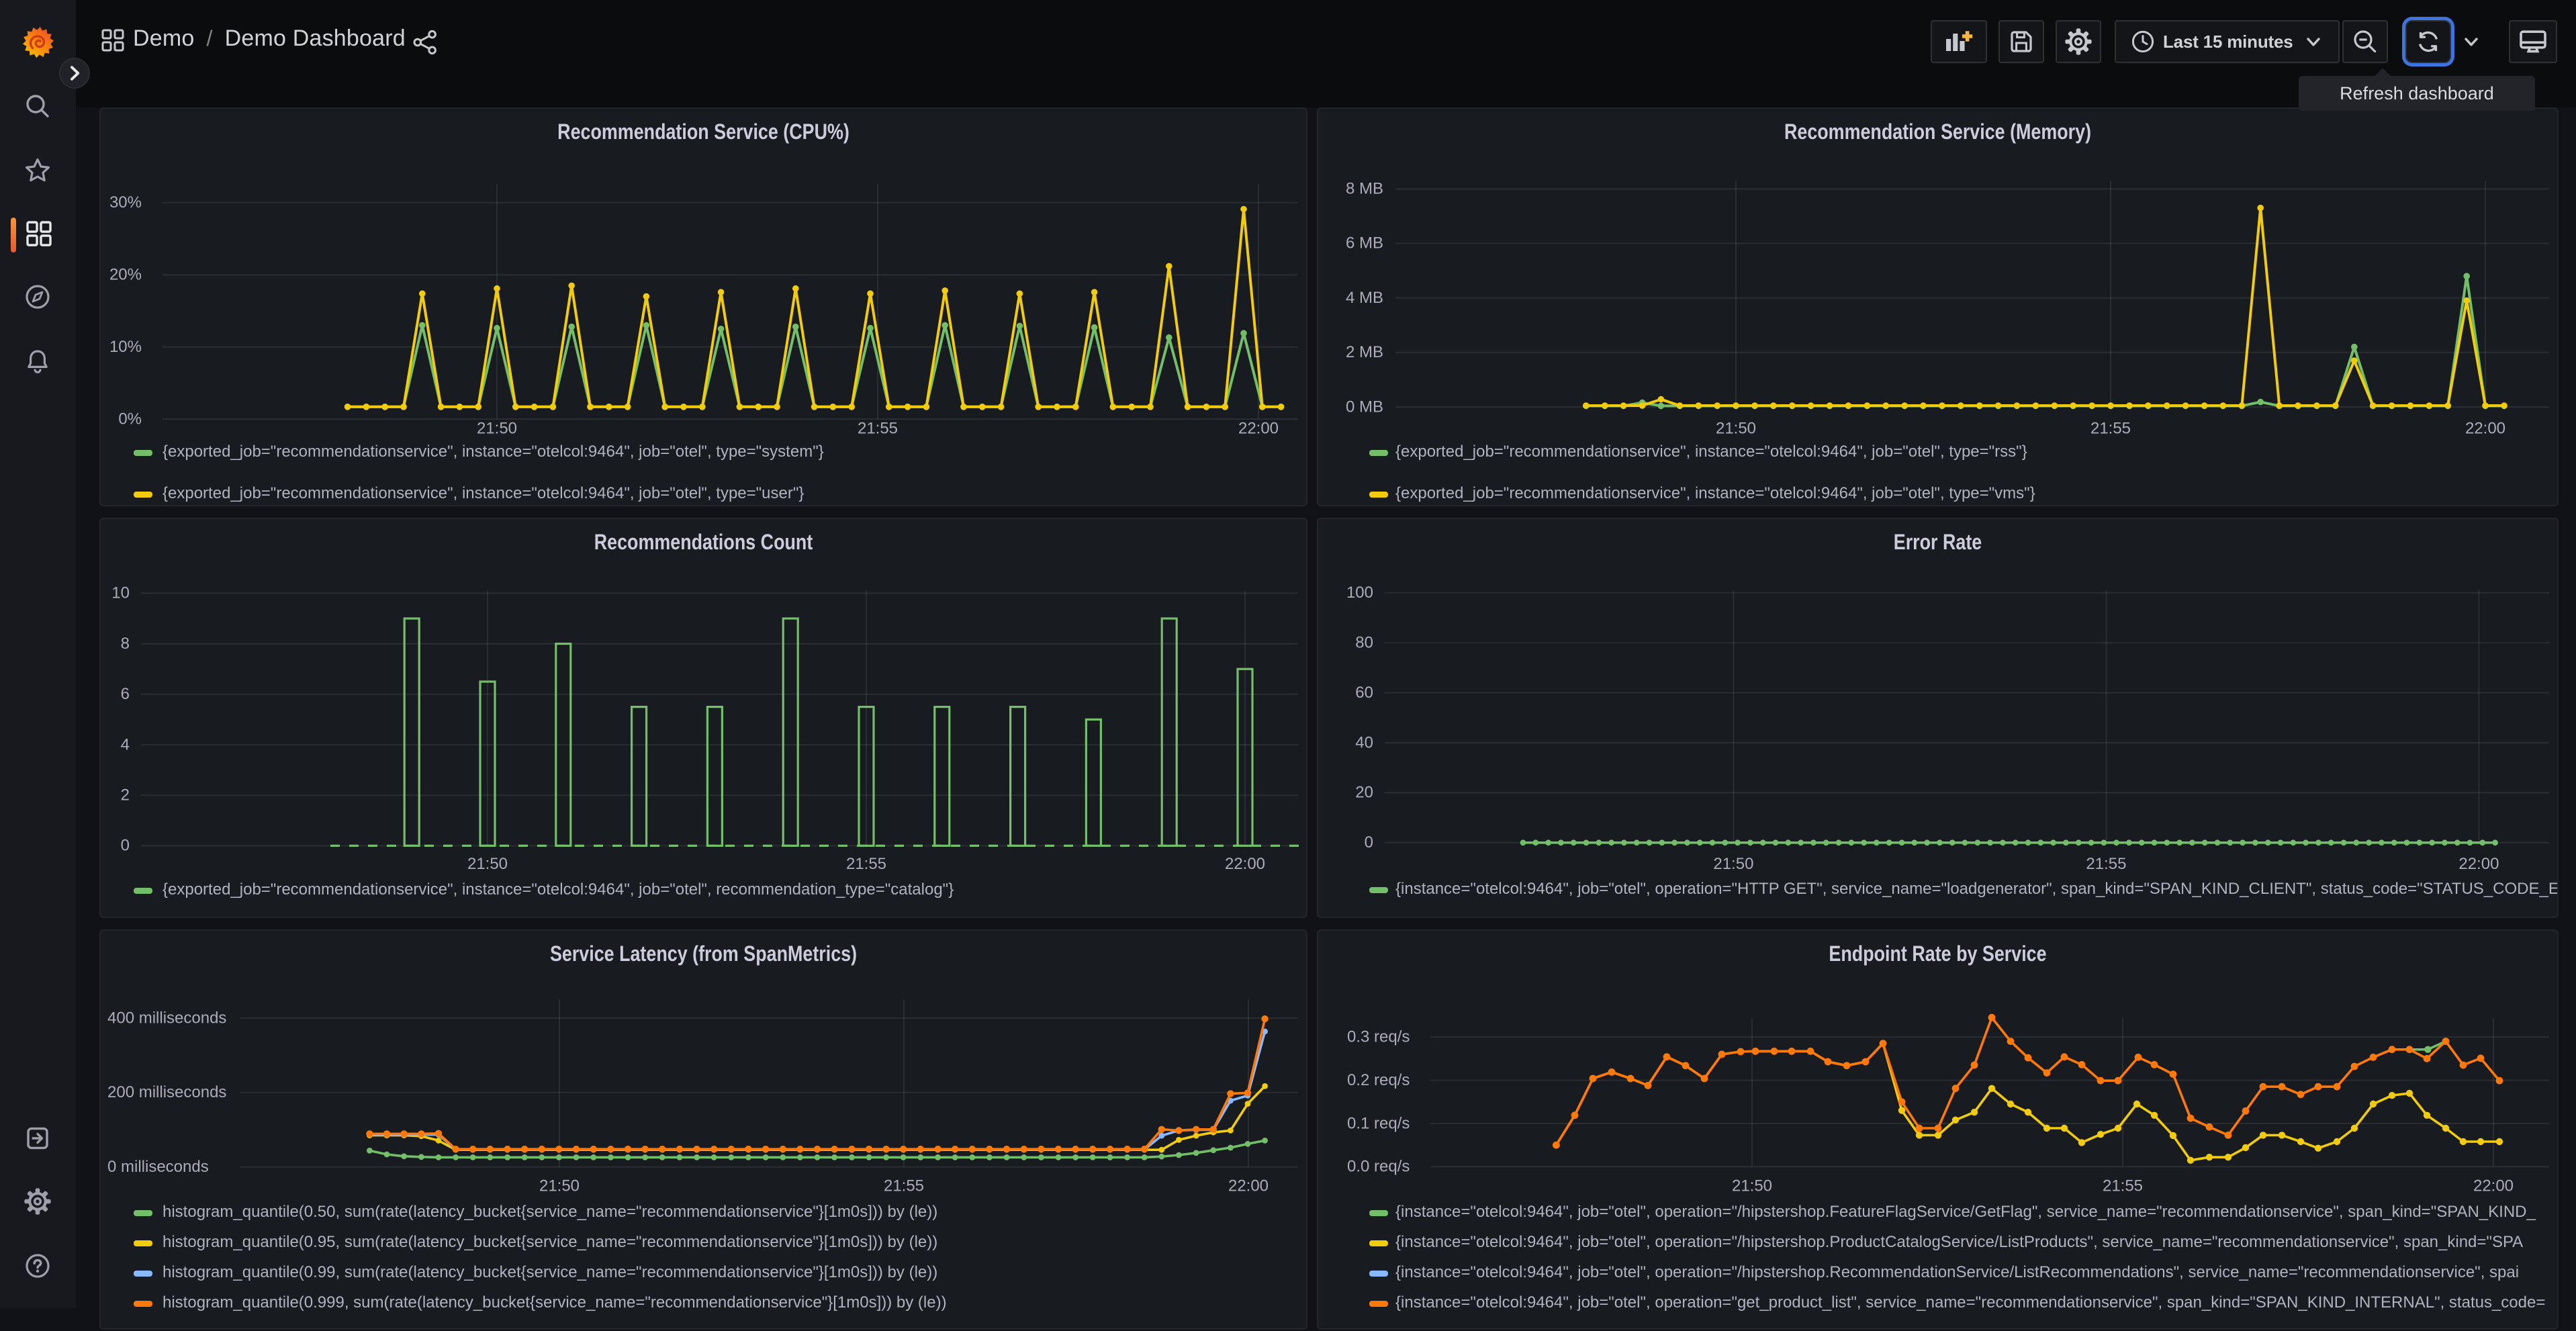 This screenshot has height=1331, width=2576. I want to click on svg-text: 30%, so click(125, 202).